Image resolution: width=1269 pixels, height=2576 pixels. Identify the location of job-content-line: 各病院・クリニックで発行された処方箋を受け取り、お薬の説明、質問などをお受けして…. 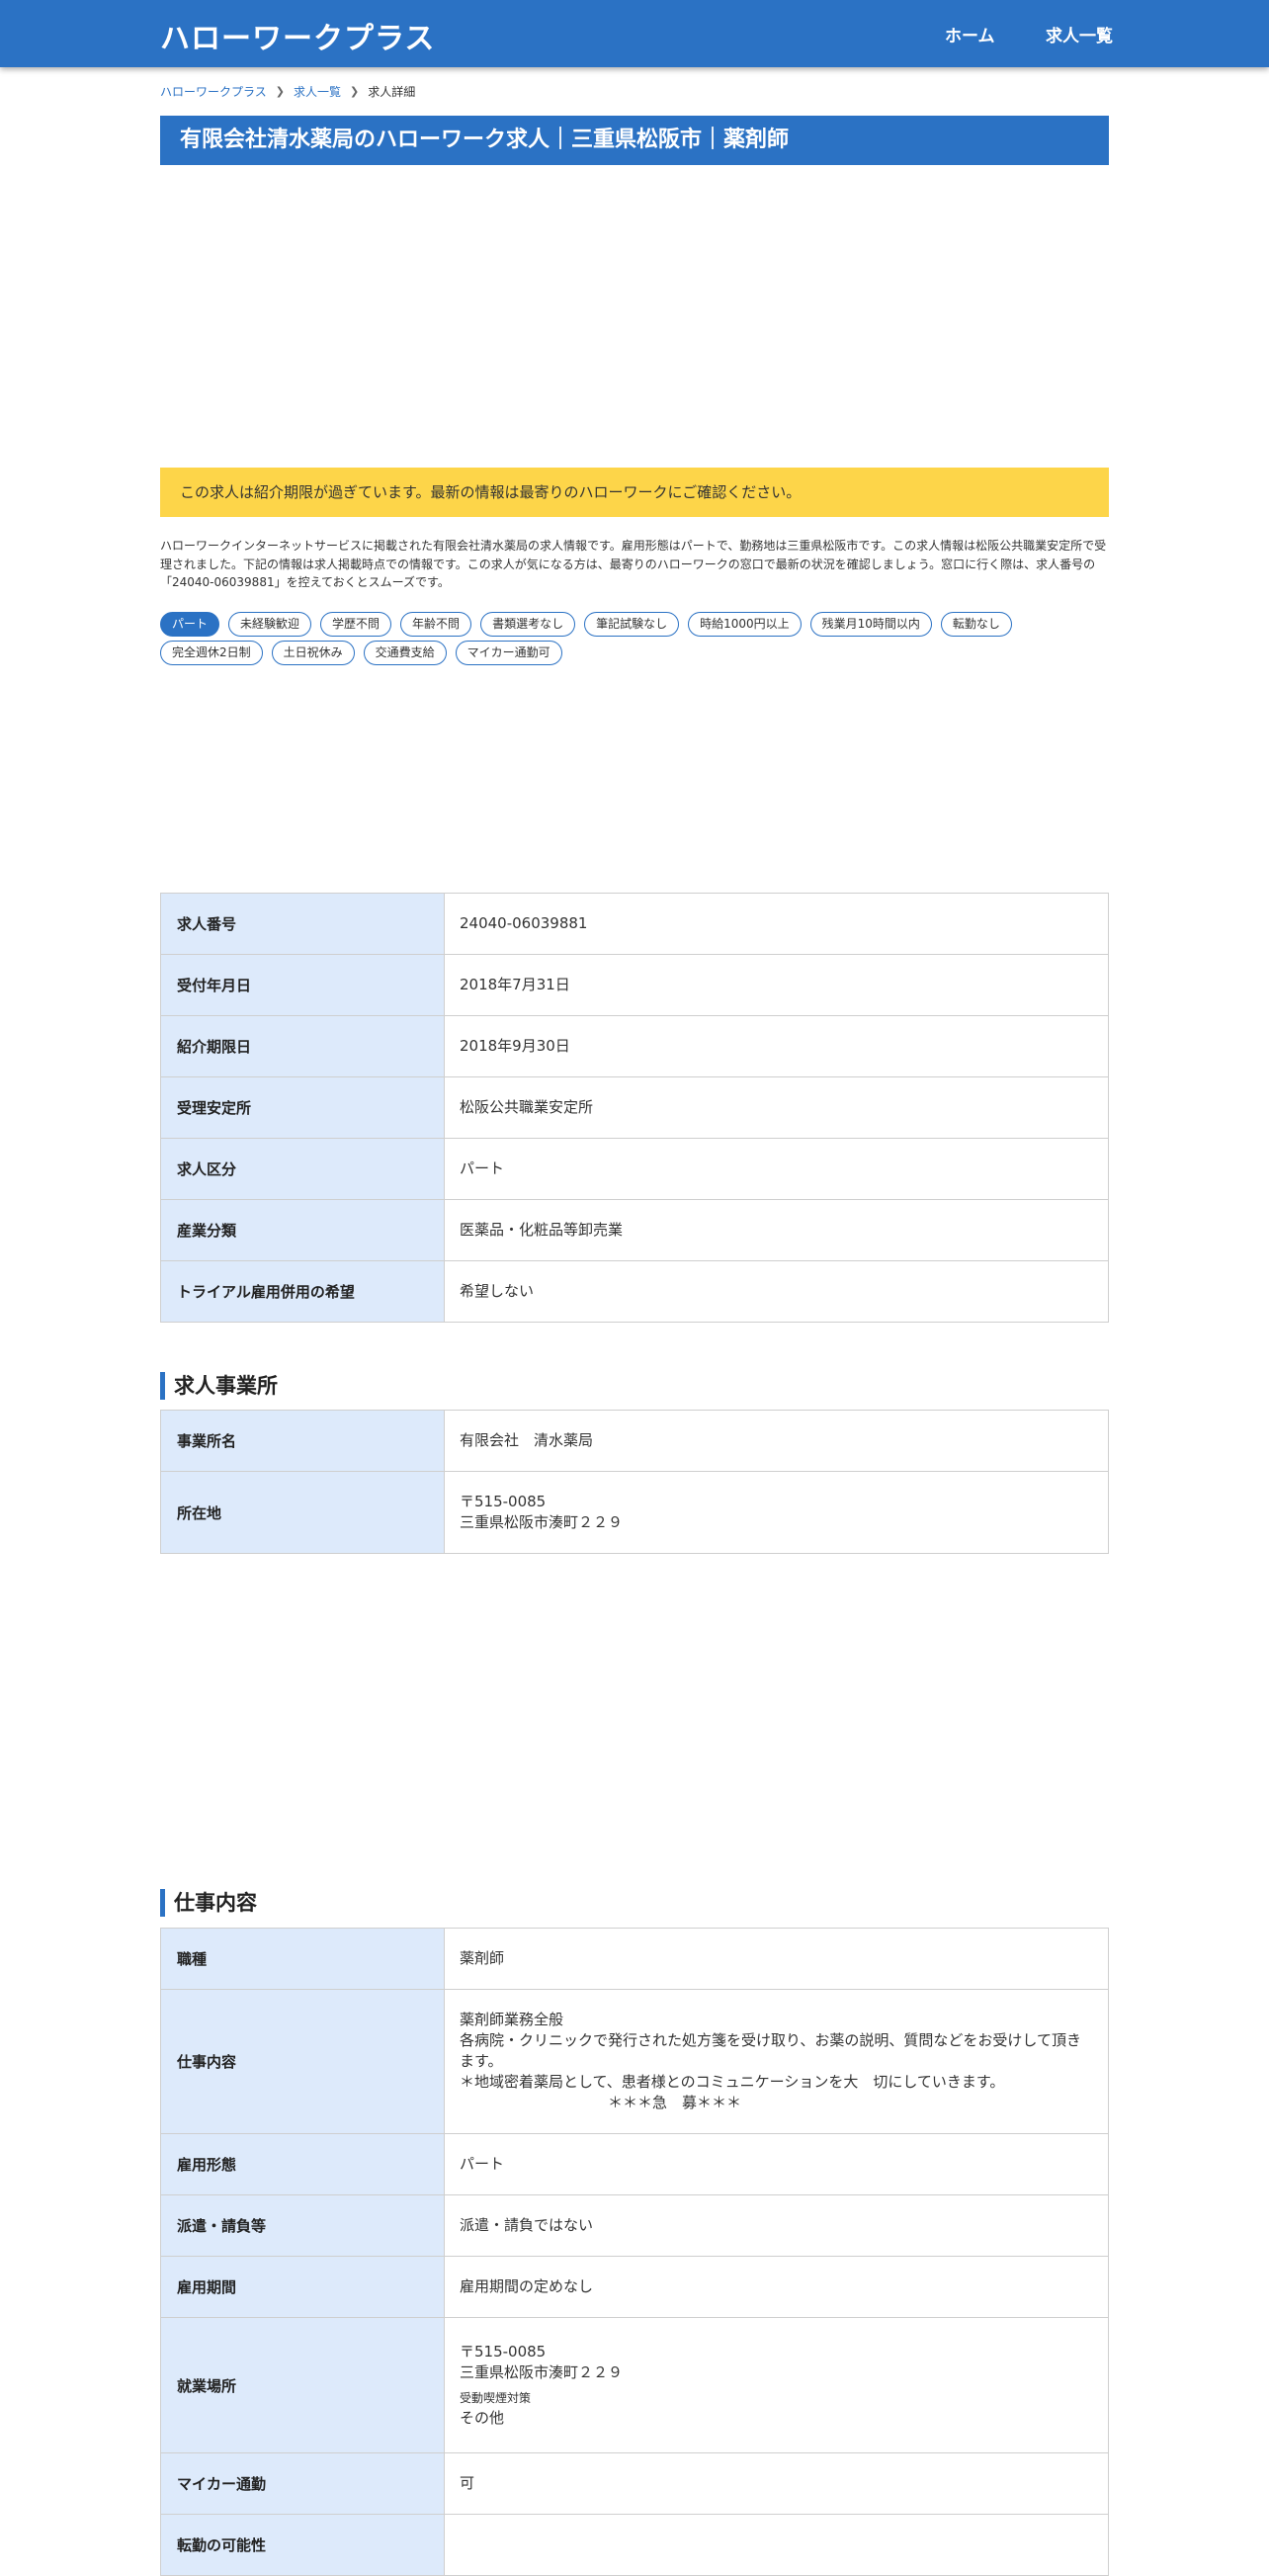
(770, 2050).